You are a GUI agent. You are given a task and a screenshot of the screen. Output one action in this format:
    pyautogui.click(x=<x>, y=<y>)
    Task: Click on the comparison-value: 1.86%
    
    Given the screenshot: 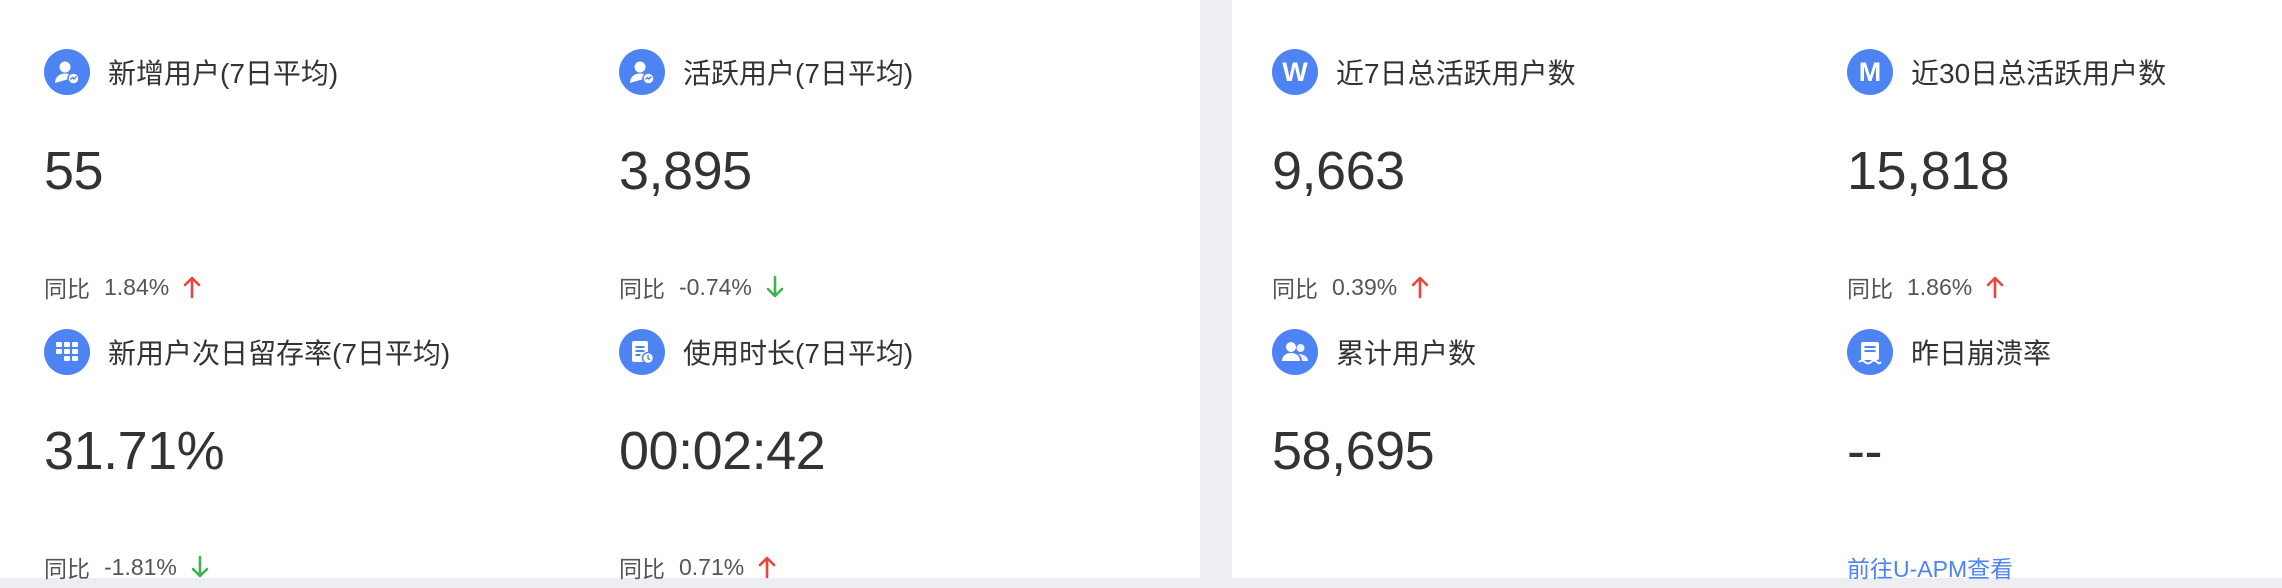 What is the action you would take?
    pyautogui.click(x=1940, y=286)
    